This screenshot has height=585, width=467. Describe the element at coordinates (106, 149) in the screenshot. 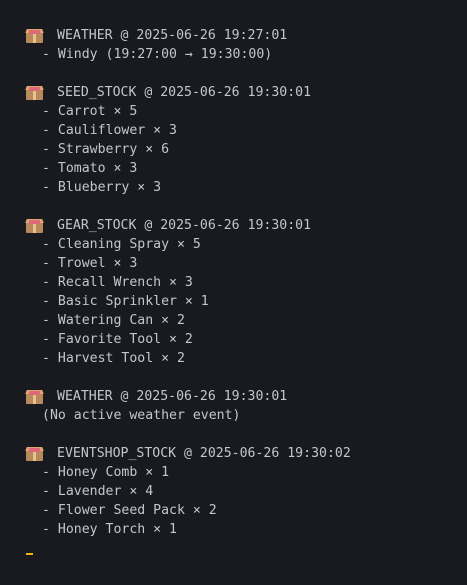

I see `log-line: - Strawberry × 6` at that location.